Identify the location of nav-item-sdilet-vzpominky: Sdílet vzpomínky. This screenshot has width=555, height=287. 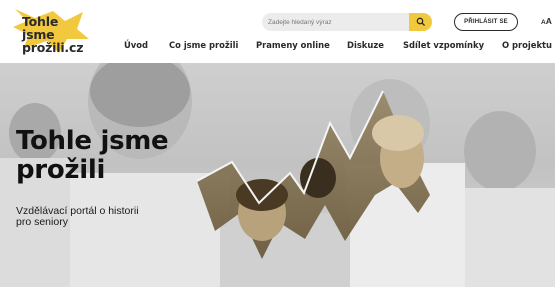
(443, 45).